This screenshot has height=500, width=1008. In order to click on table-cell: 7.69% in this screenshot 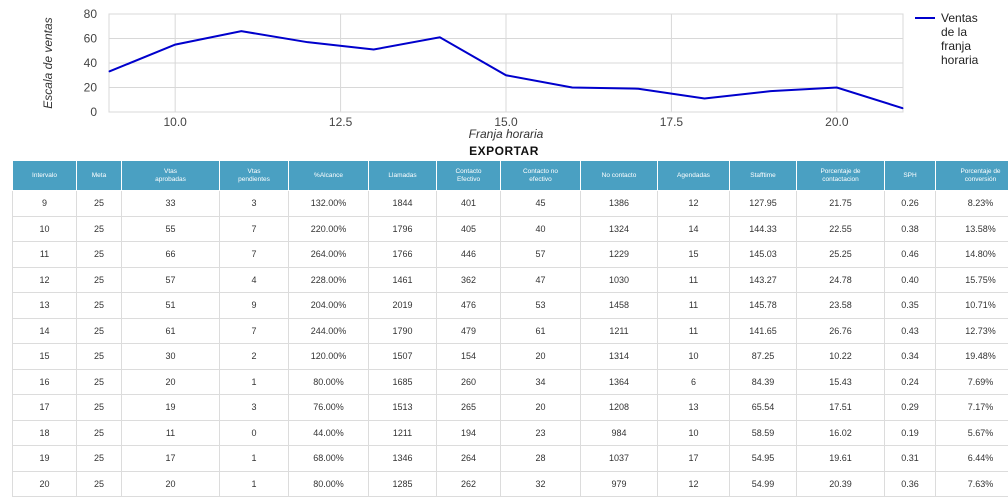, I will do `click(971, 381)`.